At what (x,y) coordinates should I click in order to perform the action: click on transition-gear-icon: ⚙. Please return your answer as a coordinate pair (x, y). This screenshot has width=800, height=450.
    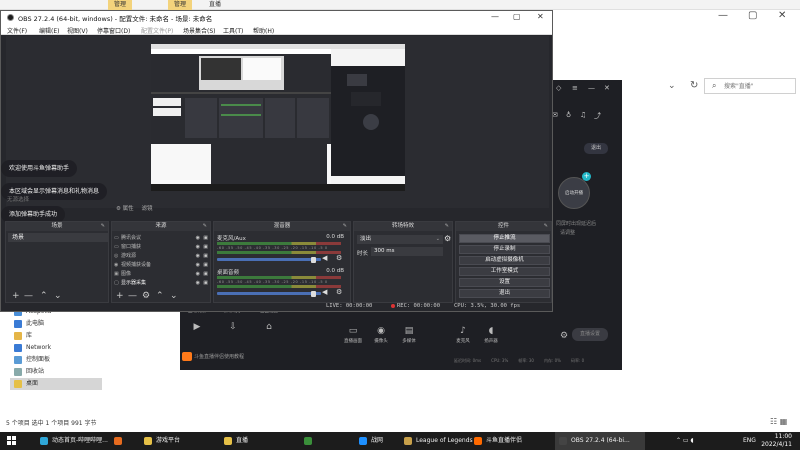
    Looking at the image, I should click on (447, 238).